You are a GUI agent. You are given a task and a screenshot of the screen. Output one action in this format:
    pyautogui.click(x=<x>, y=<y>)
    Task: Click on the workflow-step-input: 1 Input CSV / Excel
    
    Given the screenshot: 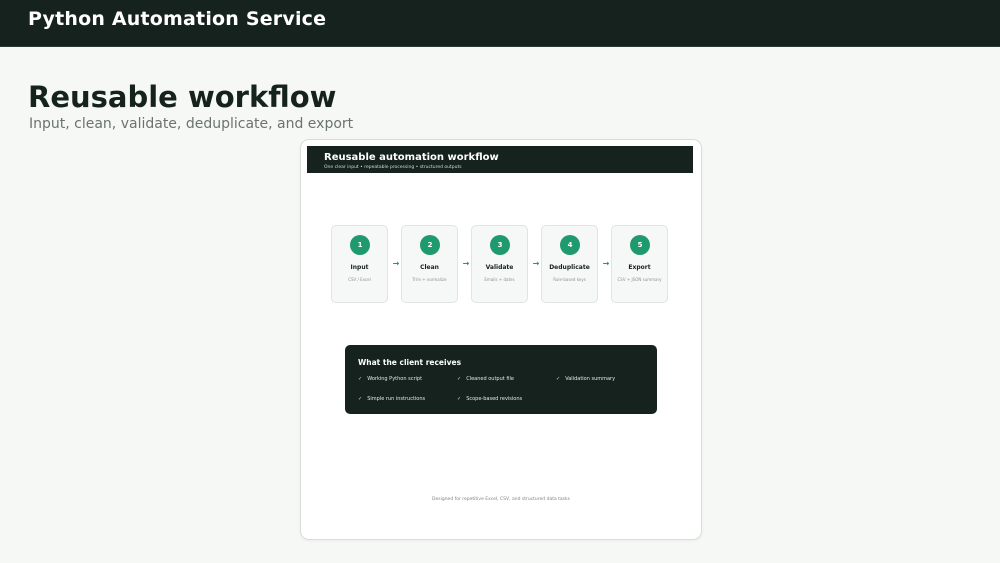 What is the action you would take?
    pyautogui.click(x=359, y=264)
    